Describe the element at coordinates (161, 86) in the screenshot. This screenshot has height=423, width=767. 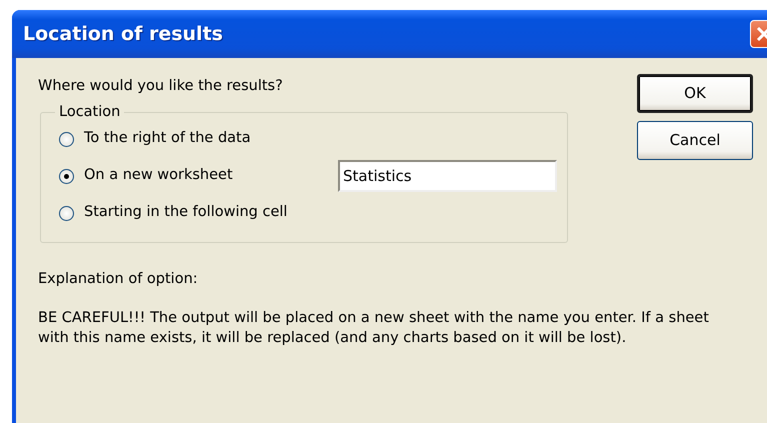
I see `prompt-label: Where would you like the results?` at that location.